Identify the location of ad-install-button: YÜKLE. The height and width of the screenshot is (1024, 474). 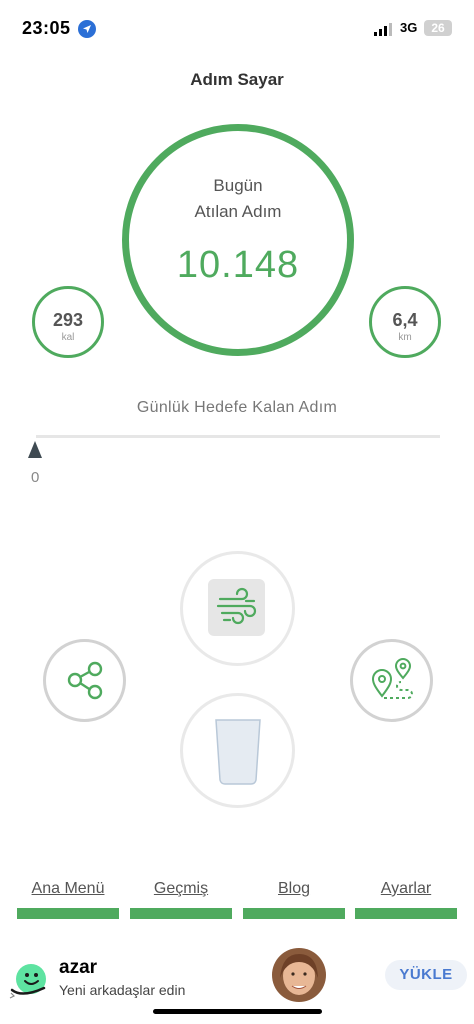
(426, 975).